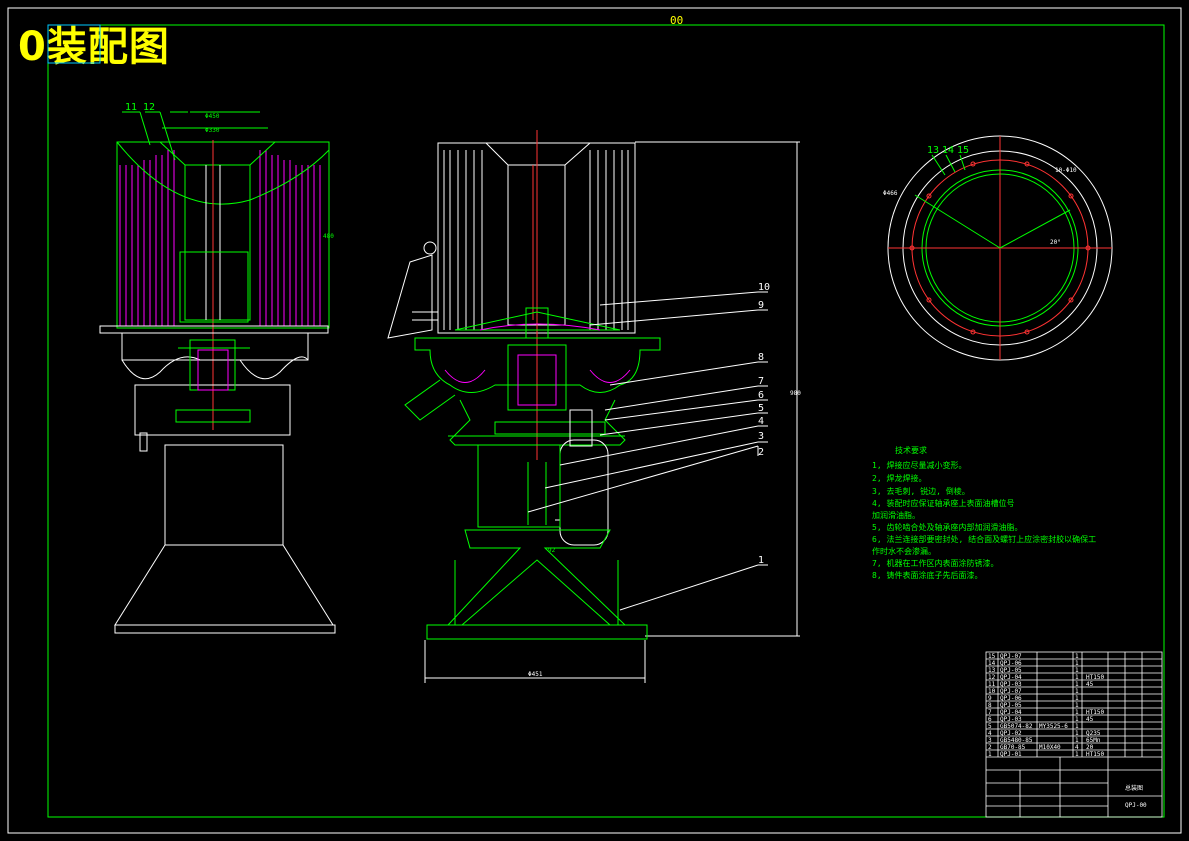 This screenshot has height=841, width=1189. Describe the element at coordinates (990, 754) in the screenshot. I see `bom-cell-no: 1` at that location.